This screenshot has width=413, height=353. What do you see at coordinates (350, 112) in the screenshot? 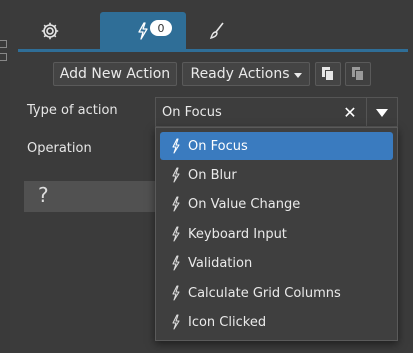
I see `clear-icon: ✕` at bounding box center [350, 112].